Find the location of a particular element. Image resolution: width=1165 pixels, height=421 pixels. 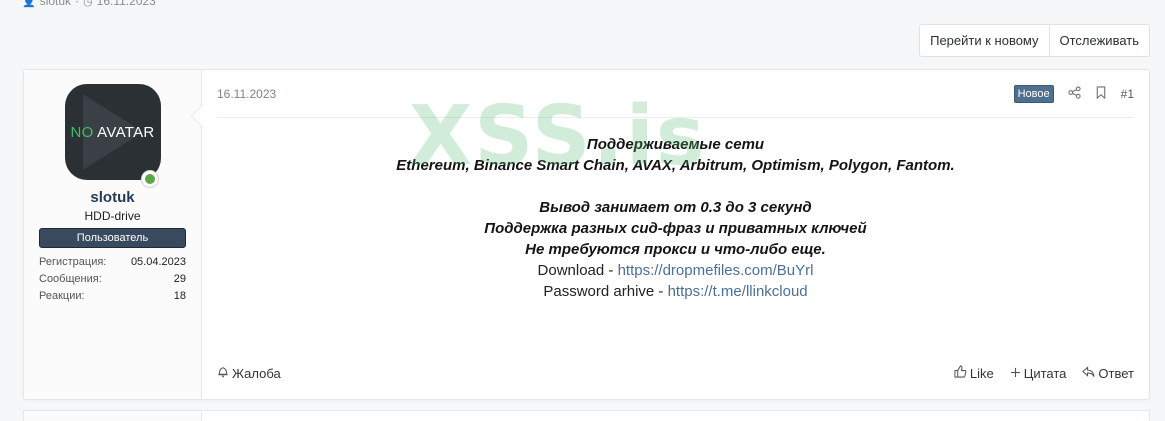

post-header-actions: Новое #1 is located at coordinates (1073, 93).